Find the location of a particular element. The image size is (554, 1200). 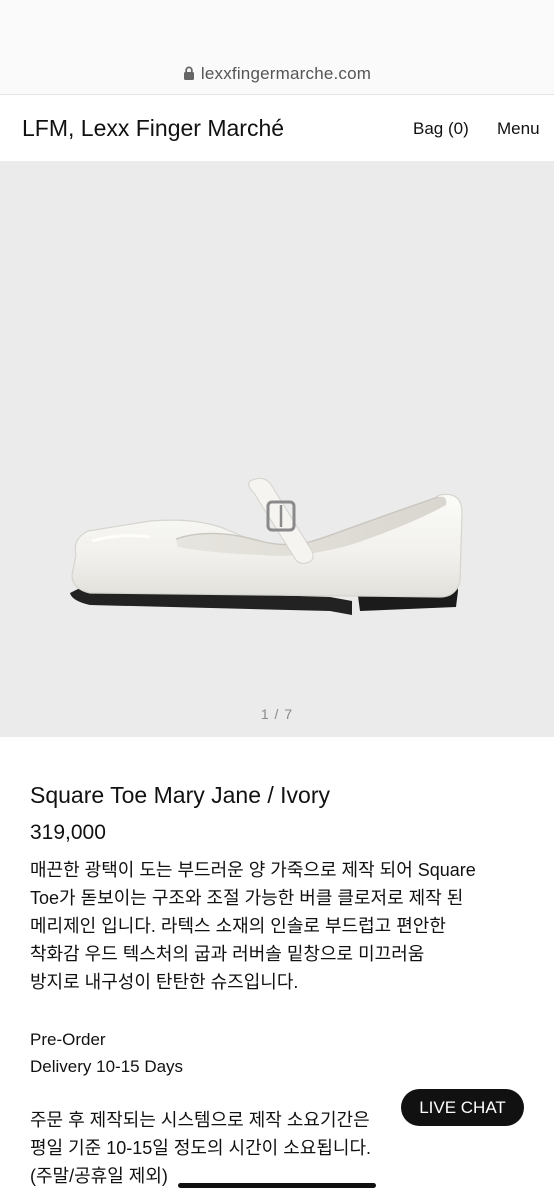

site-header: LFM, Lexx Finger Marché Bag (0) Menu is located at coordinates (277, 128).